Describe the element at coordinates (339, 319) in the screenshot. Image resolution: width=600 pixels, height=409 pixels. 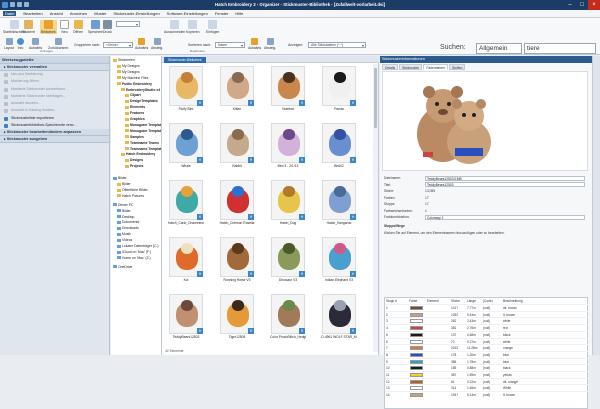
I see `design-card: H D-4961 WOLF STAR_M` at that location.